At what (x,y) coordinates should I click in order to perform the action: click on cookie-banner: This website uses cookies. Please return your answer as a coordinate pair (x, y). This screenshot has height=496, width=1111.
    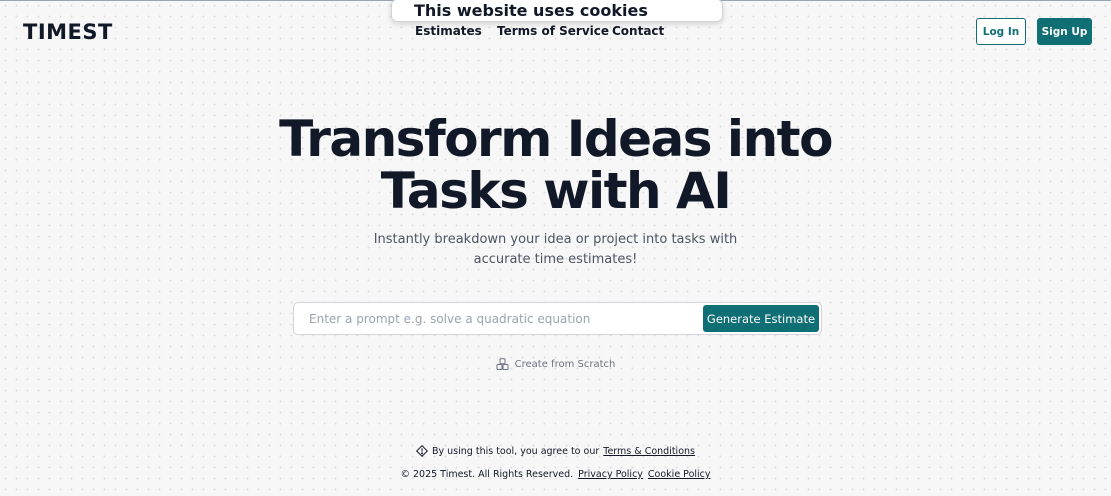
    Looking at the image, I should click on (557, 11).